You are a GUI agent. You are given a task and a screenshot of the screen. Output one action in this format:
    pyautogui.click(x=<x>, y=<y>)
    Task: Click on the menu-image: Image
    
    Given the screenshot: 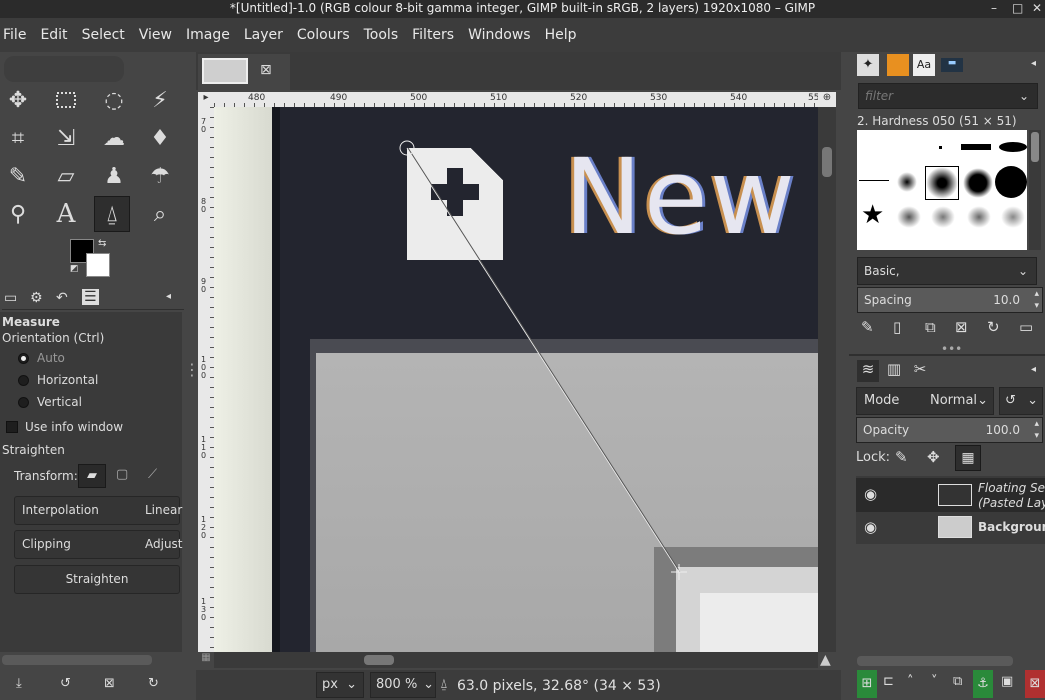 What is the action you would take?
    pyautogui.click(x=208, y=35)
    